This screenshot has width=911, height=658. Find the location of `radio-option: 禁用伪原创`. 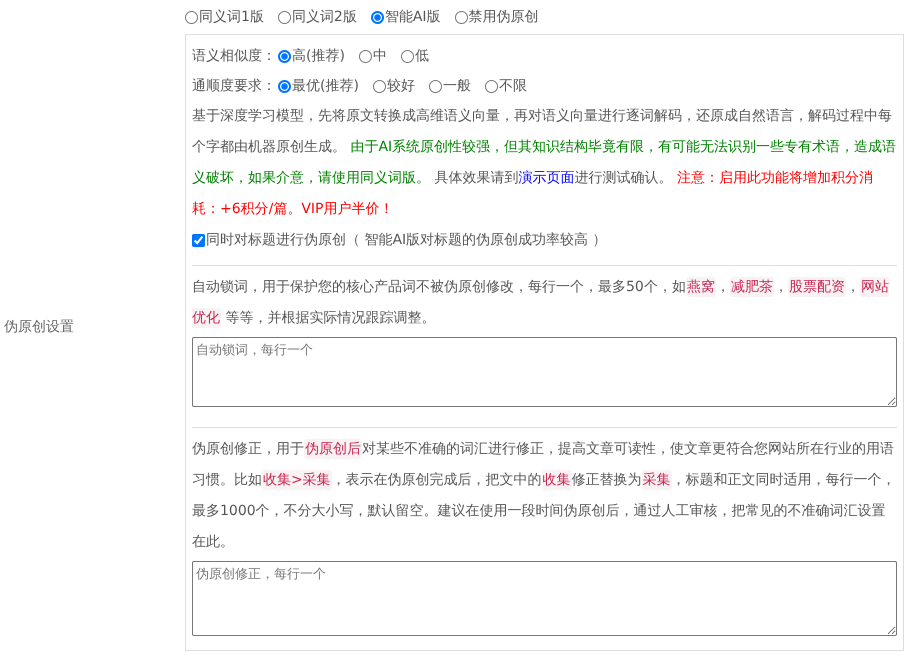

radio-option: 禁用伪原创 is located at coordinates (496, 17).